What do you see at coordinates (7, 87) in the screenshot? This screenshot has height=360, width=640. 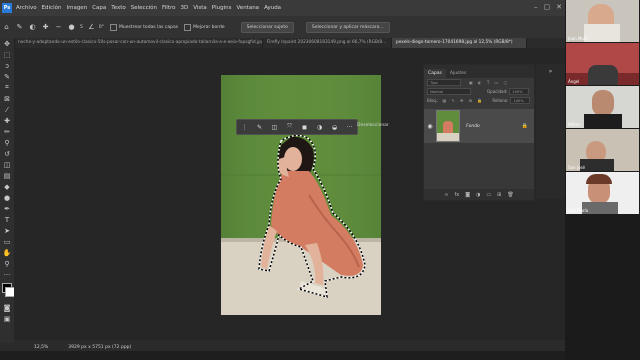 I see `crop-tool-icon: ⌗` at bounding box center [7, 87].